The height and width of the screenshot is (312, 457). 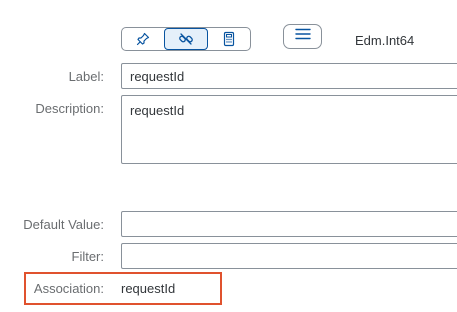 What do you see at coordinates (148, 288) in the screenshot?
I see `association-value: requestId` at bounding box center [148, 288].